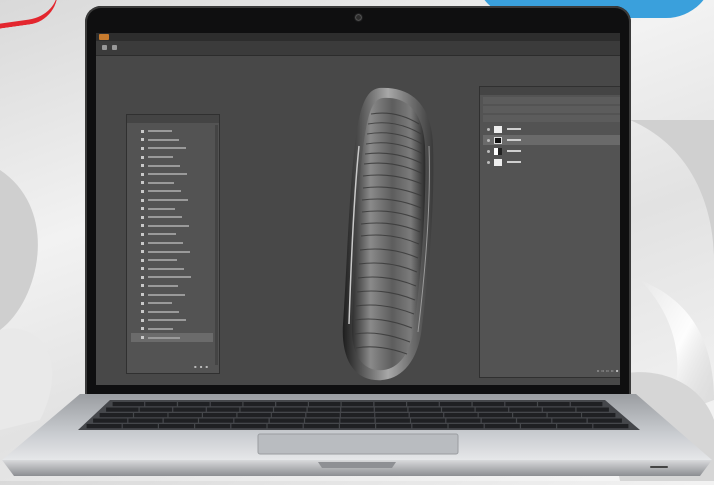 Image resolution: width=714 pixels, height=485 pixels. I want to click on layers-panel-tabs, so click(550, 91).